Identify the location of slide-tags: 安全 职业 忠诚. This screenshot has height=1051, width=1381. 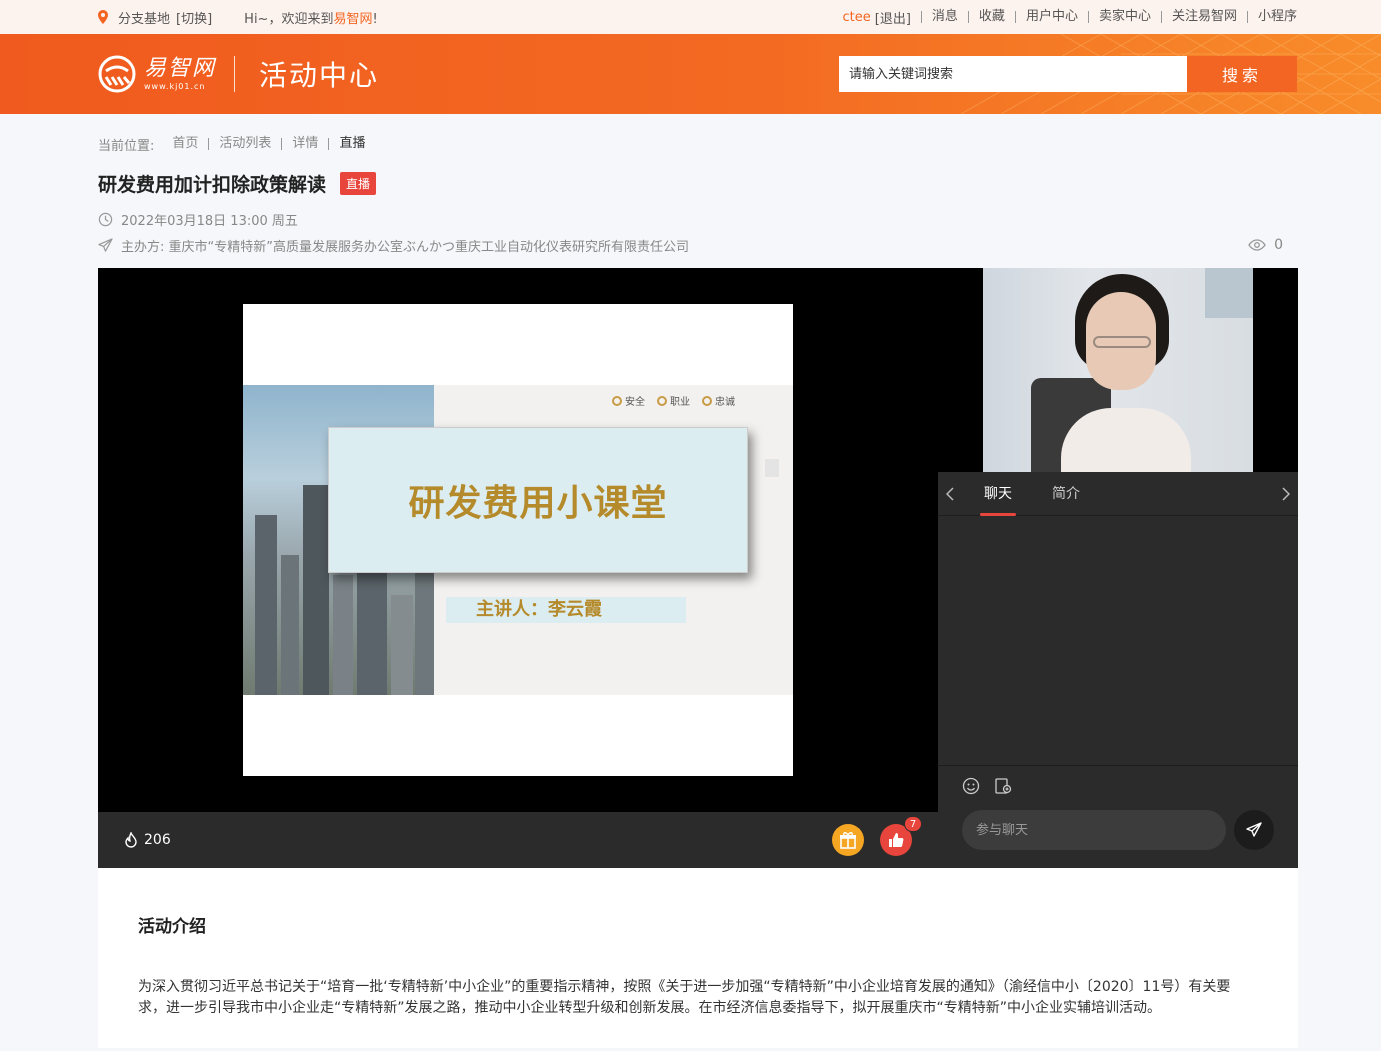
(673, 400).